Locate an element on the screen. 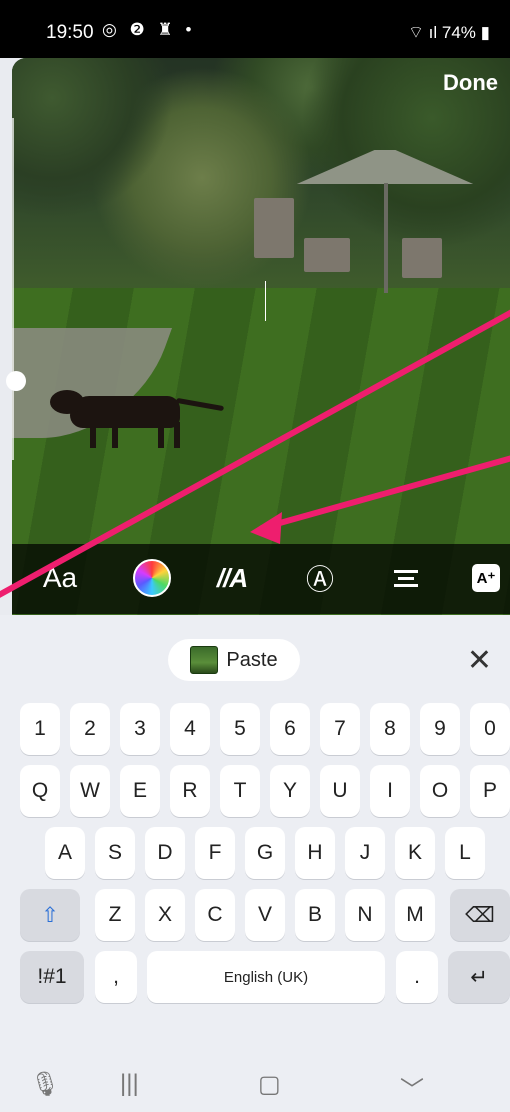  signal-icon: ⌔ ıl is located at coordinates (422, 32).